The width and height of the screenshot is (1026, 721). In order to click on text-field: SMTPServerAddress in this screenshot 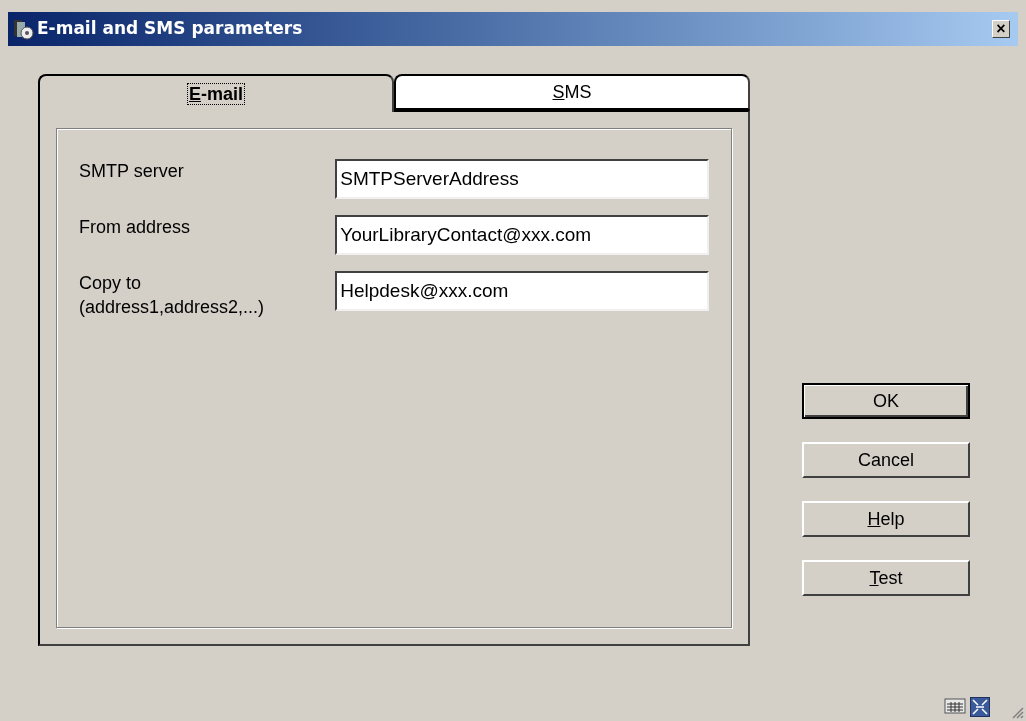, I will do `click(522, 179)`.